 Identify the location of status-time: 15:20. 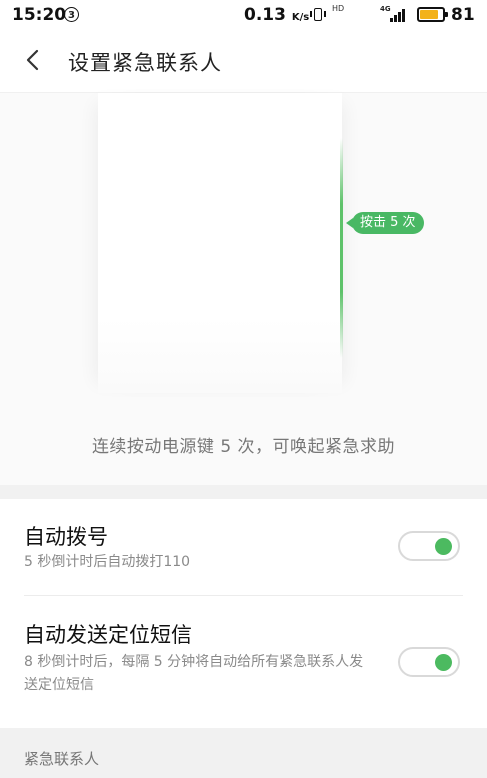
(39, 15).